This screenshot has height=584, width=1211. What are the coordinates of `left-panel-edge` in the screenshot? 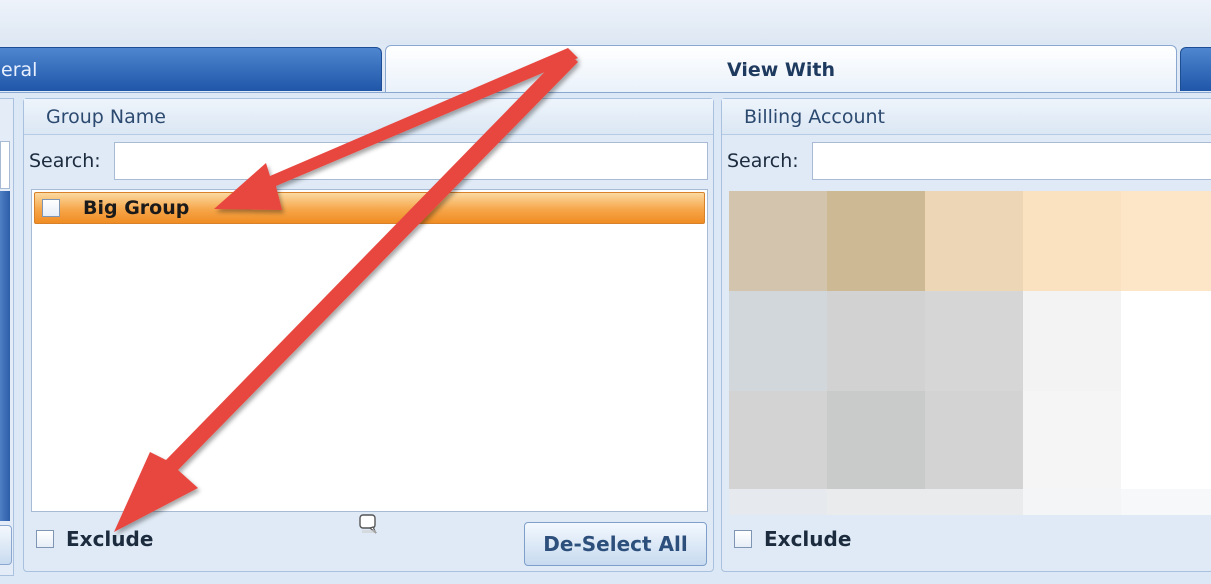 It's located at (7, 337).